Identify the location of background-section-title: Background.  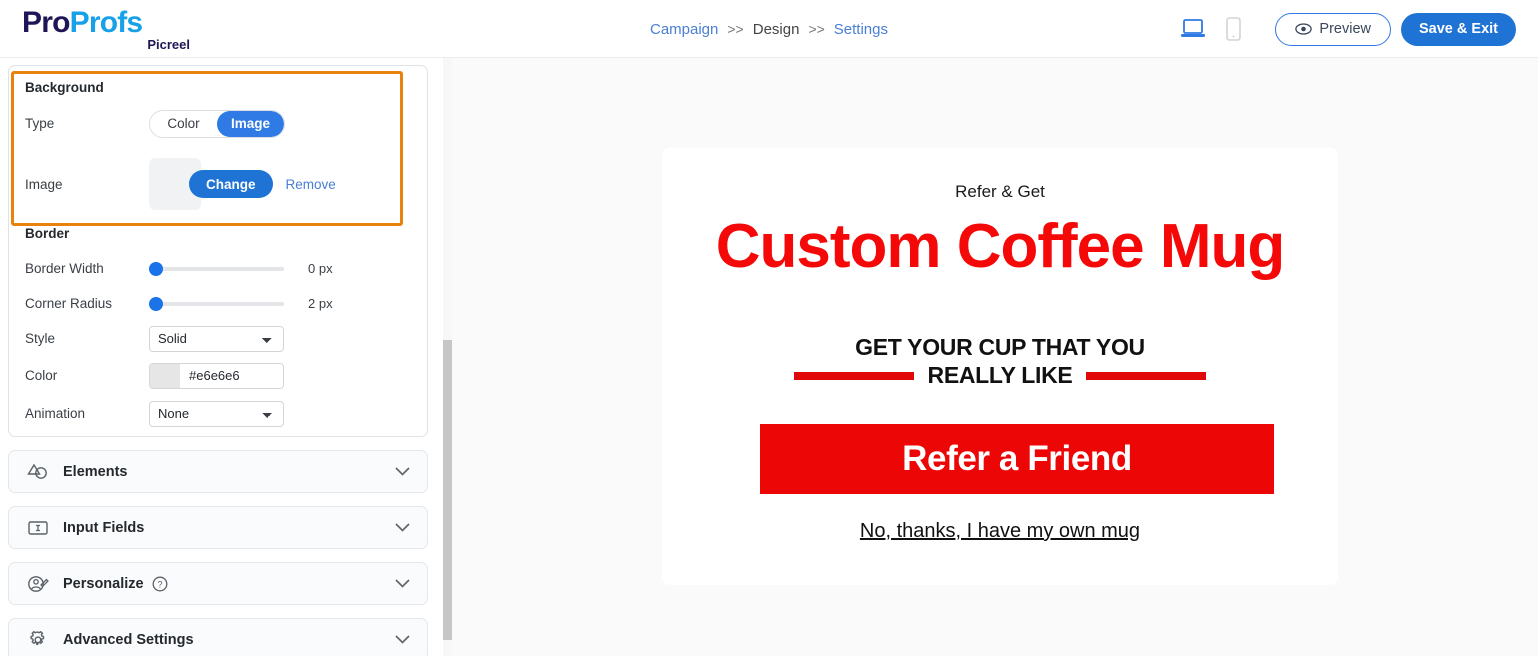
(64, 87).